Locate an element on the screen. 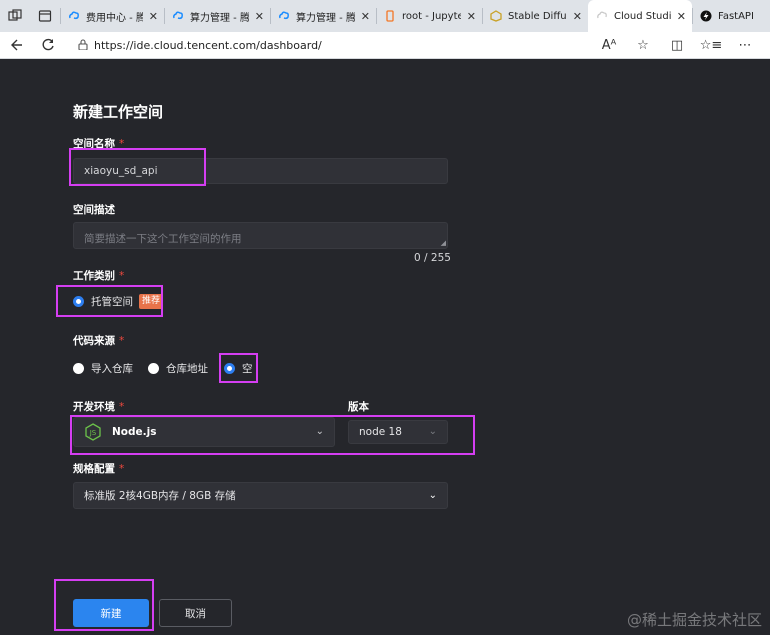  code-source-import-radio: 导入仓库 is located at coordinates (103, 368).